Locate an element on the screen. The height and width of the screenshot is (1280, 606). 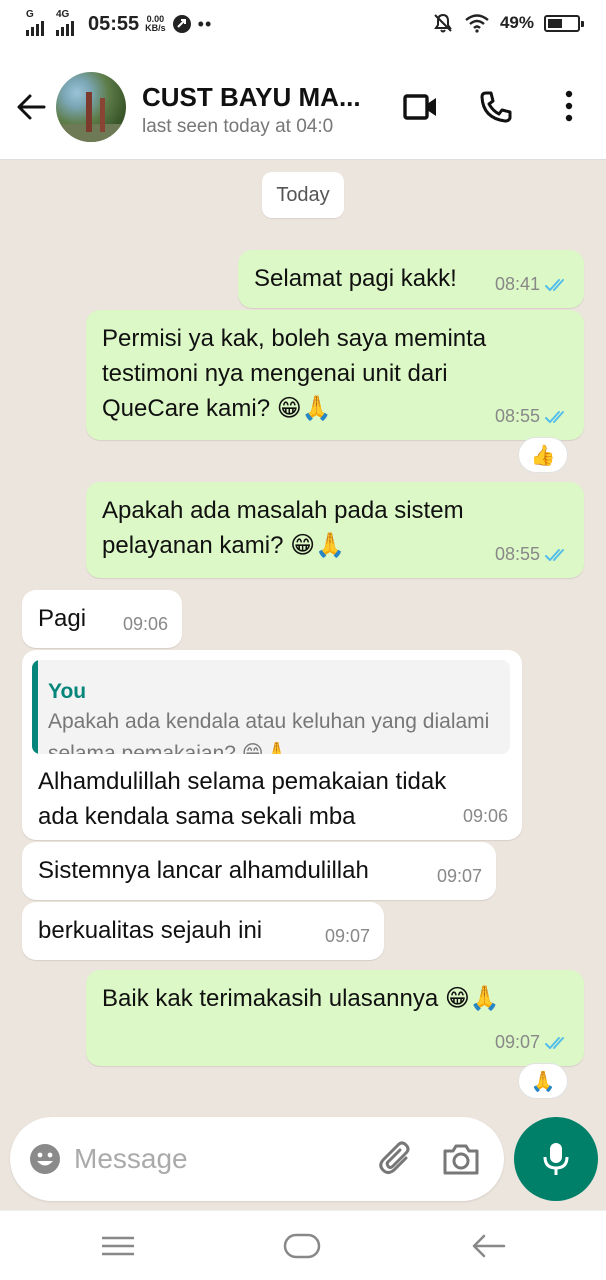
network-type-2: 4G is located at coordinates (63, 14).